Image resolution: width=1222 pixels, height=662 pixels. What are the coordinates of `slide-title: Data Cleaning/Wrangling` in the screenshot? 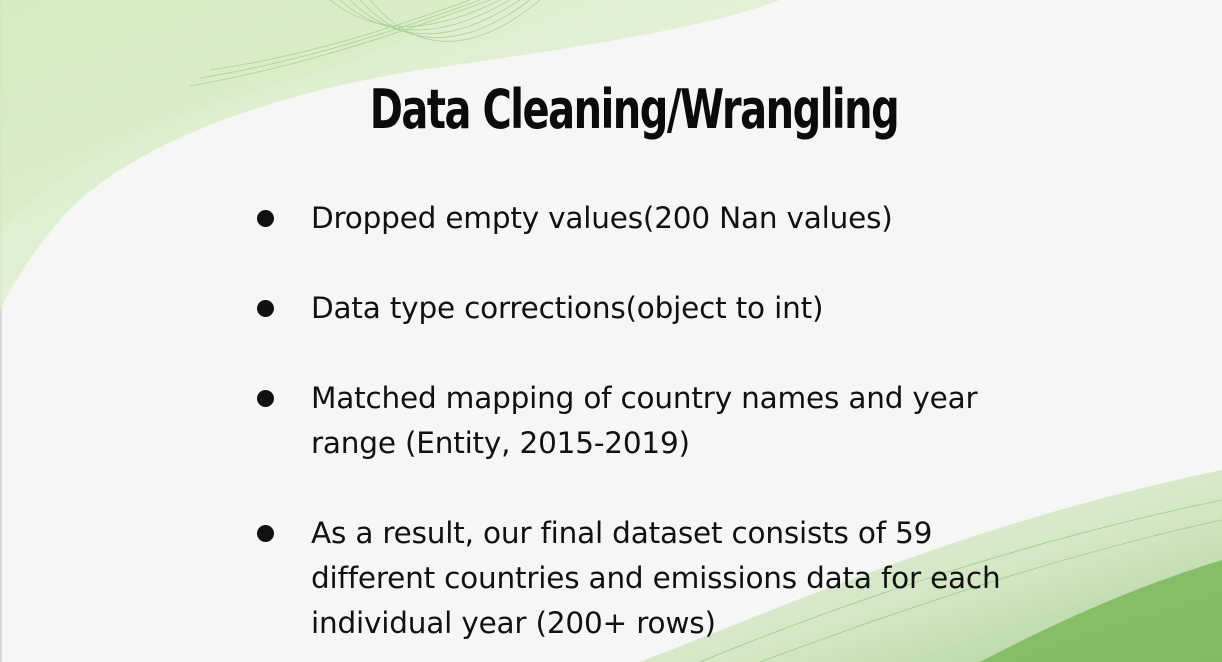 It's located at (634, 109).